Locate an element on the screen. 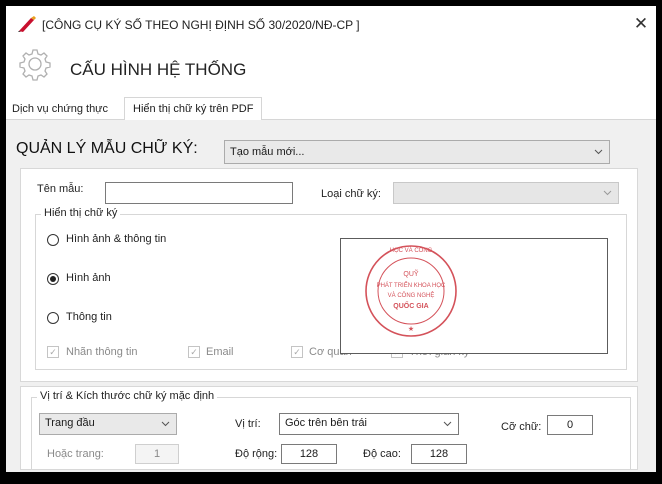 Image resolution: width=662 pixels, height=484 pixels. tab-pdf-signature-display: Hiển thị chữ ký trên PDF is located at coordinates (193, 109).